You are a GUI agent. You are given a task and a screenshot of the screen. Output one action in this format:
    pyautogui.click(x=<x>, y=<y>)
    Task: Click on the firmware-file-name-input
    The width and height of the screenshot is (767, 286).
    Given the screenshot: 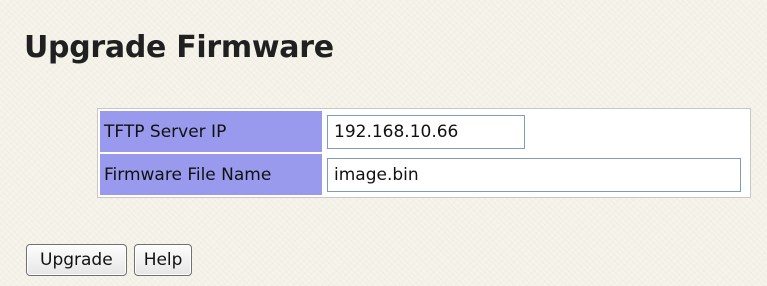 What is the action you would take?
    pyautogui.click(x=534, y=174)
    